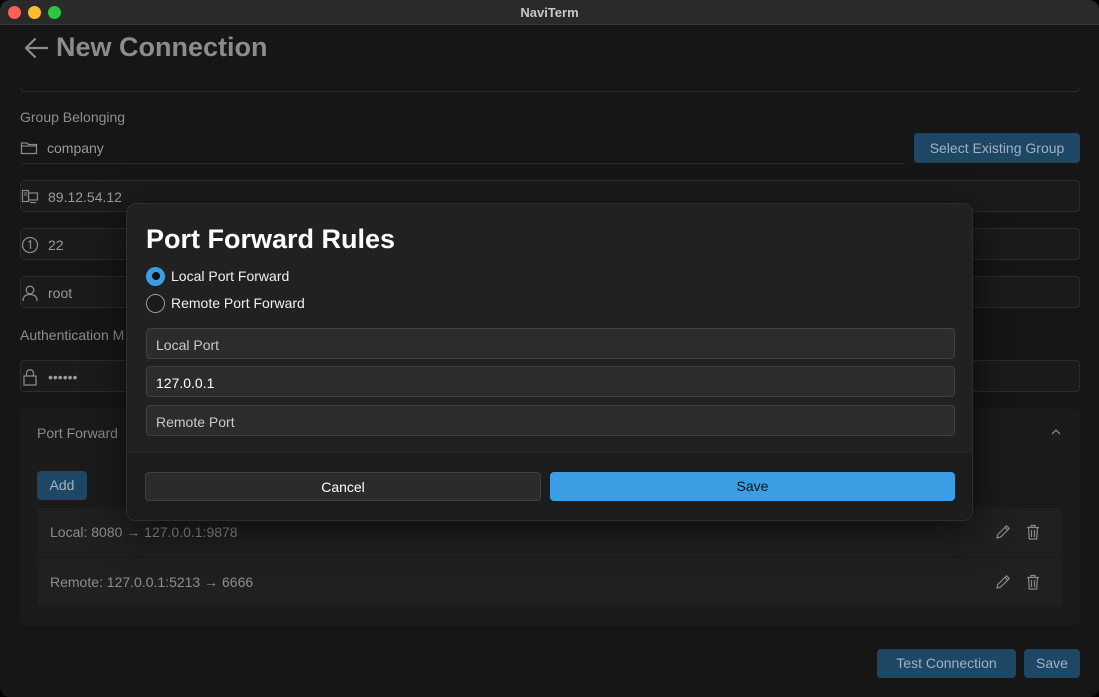 This screenshot has height=697, width=1099. What do you see at coordinates (155, 276) in the screenshot?
I see `radio-checked` at bounding box center [155, 276].